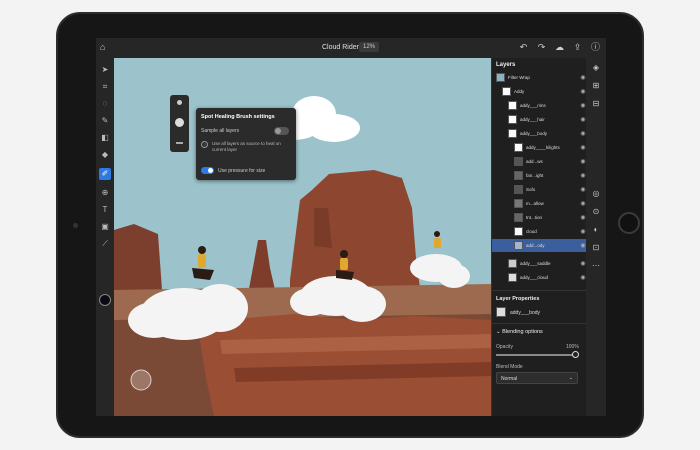  Describe the element at coordinates (534, 133) in the screenshot. I see `layer-name: addy___body` at that location.